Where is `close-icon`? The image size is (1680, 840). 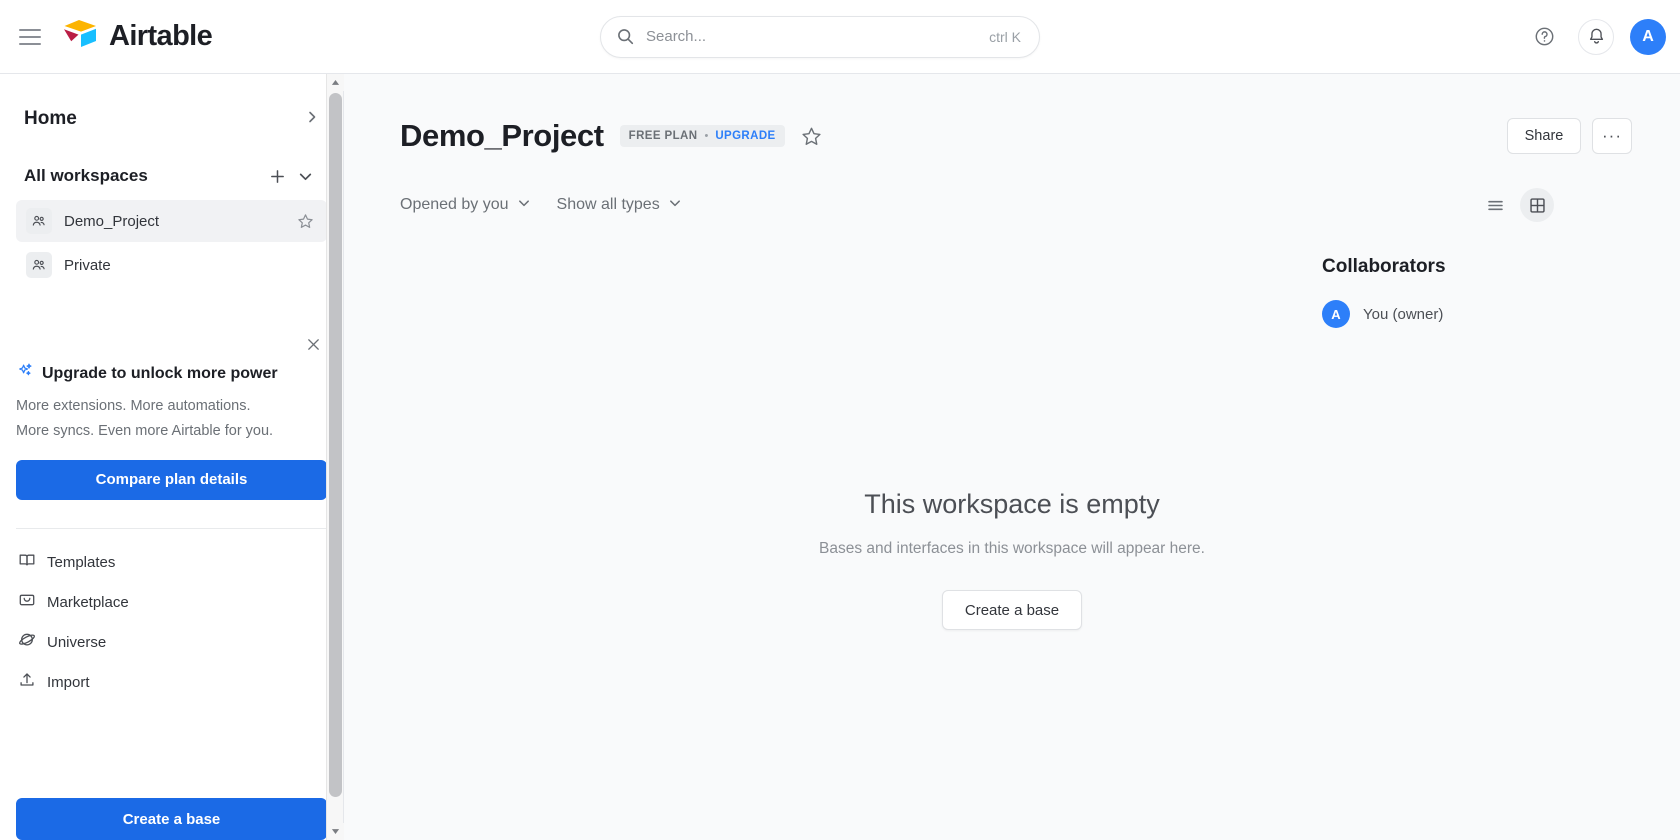 close-icon is located at coordinates (313, 344).